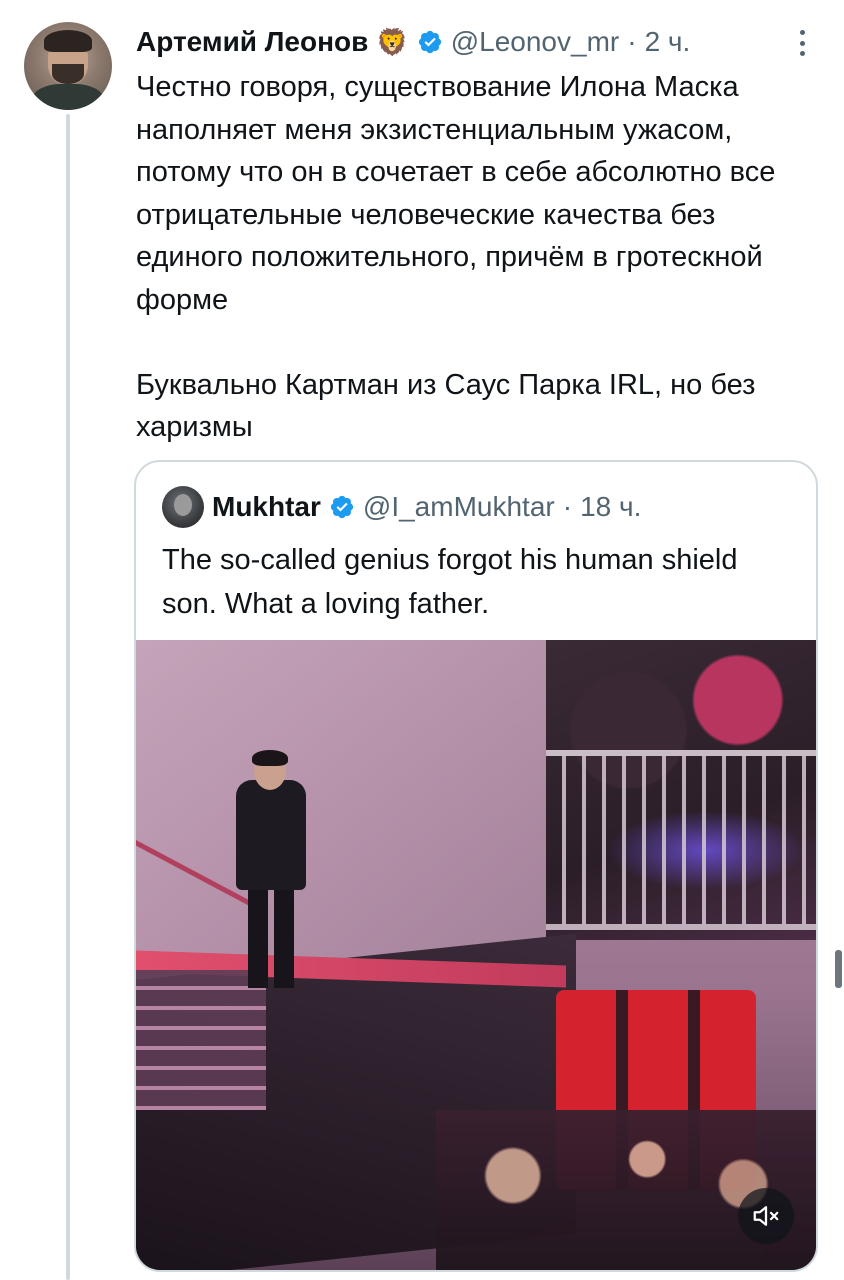  I want to click on quote-header: Mukhtar @I_amMukhtar · 18 ч., so click(401, 507).